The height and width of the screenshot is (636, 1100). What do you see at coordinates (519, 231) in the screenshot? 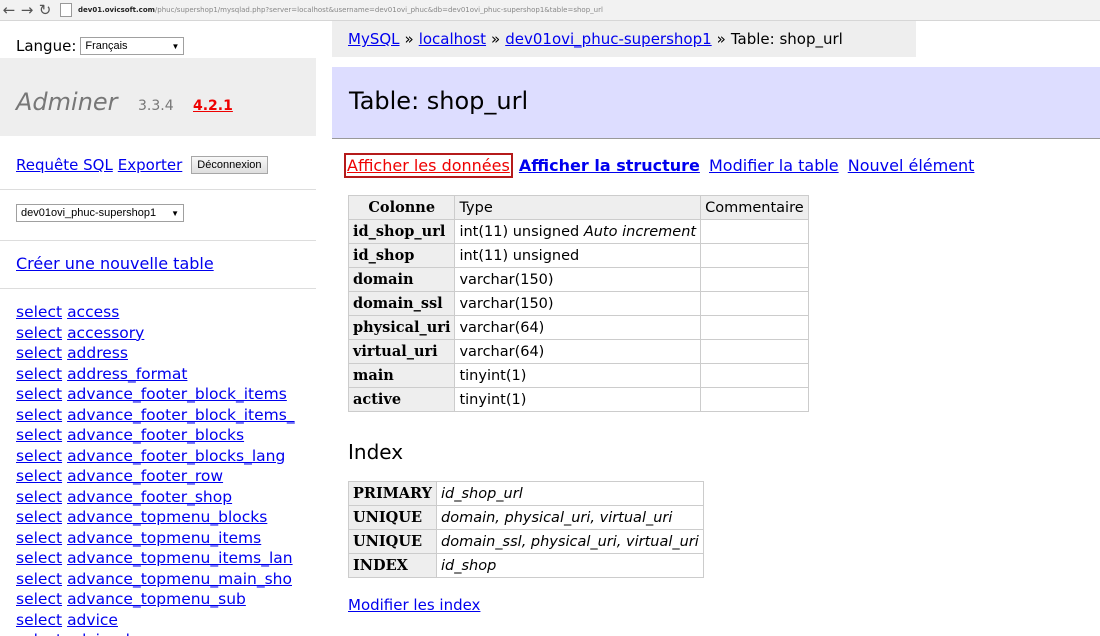
I see `column-type: int(11) unsigned` at bounding box center [519, 231].